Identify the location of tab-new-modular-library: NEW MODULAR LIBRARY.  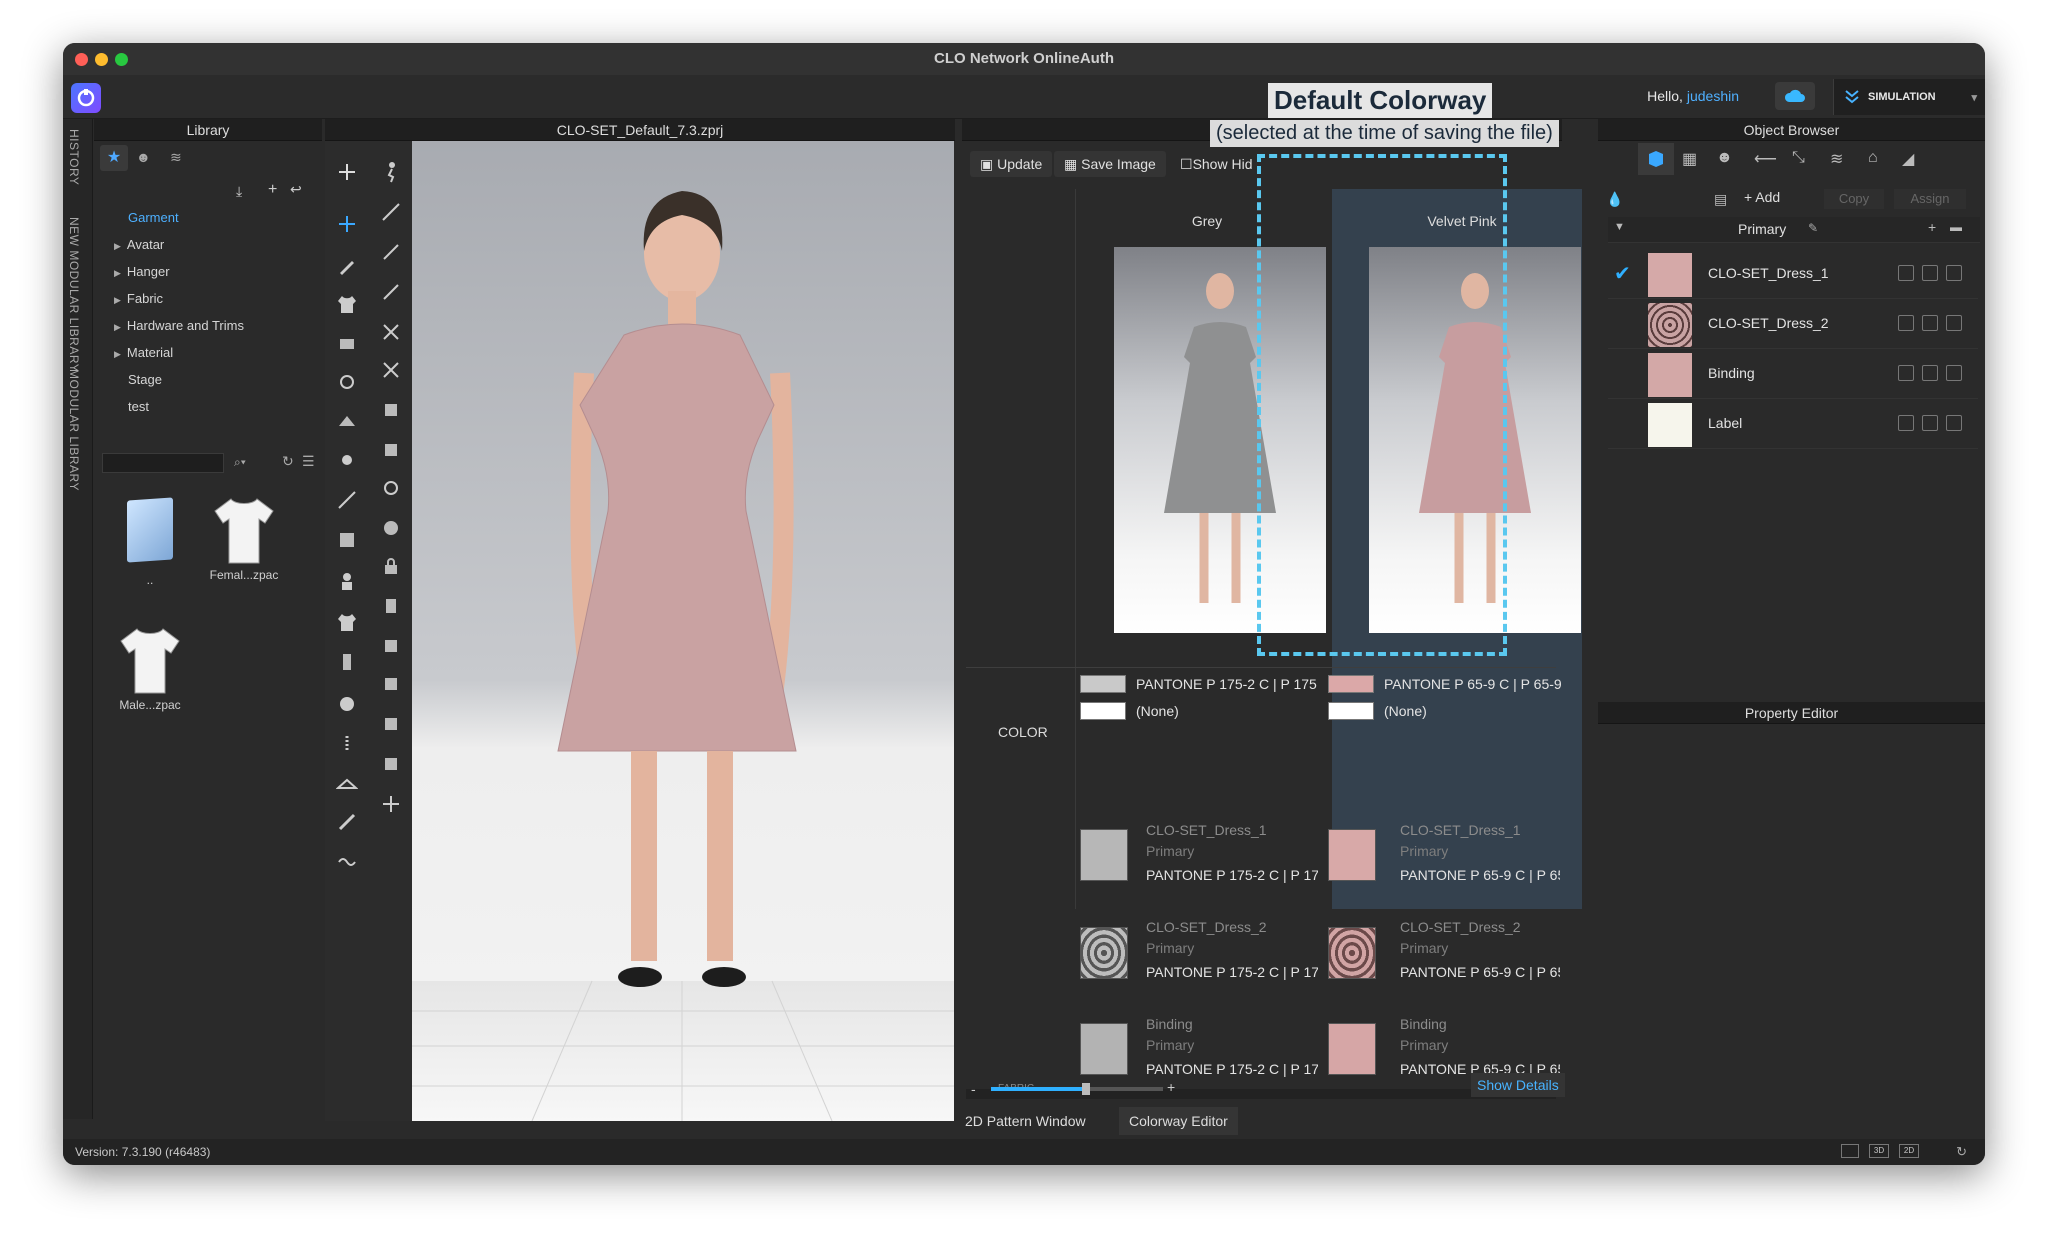
(74, 294).